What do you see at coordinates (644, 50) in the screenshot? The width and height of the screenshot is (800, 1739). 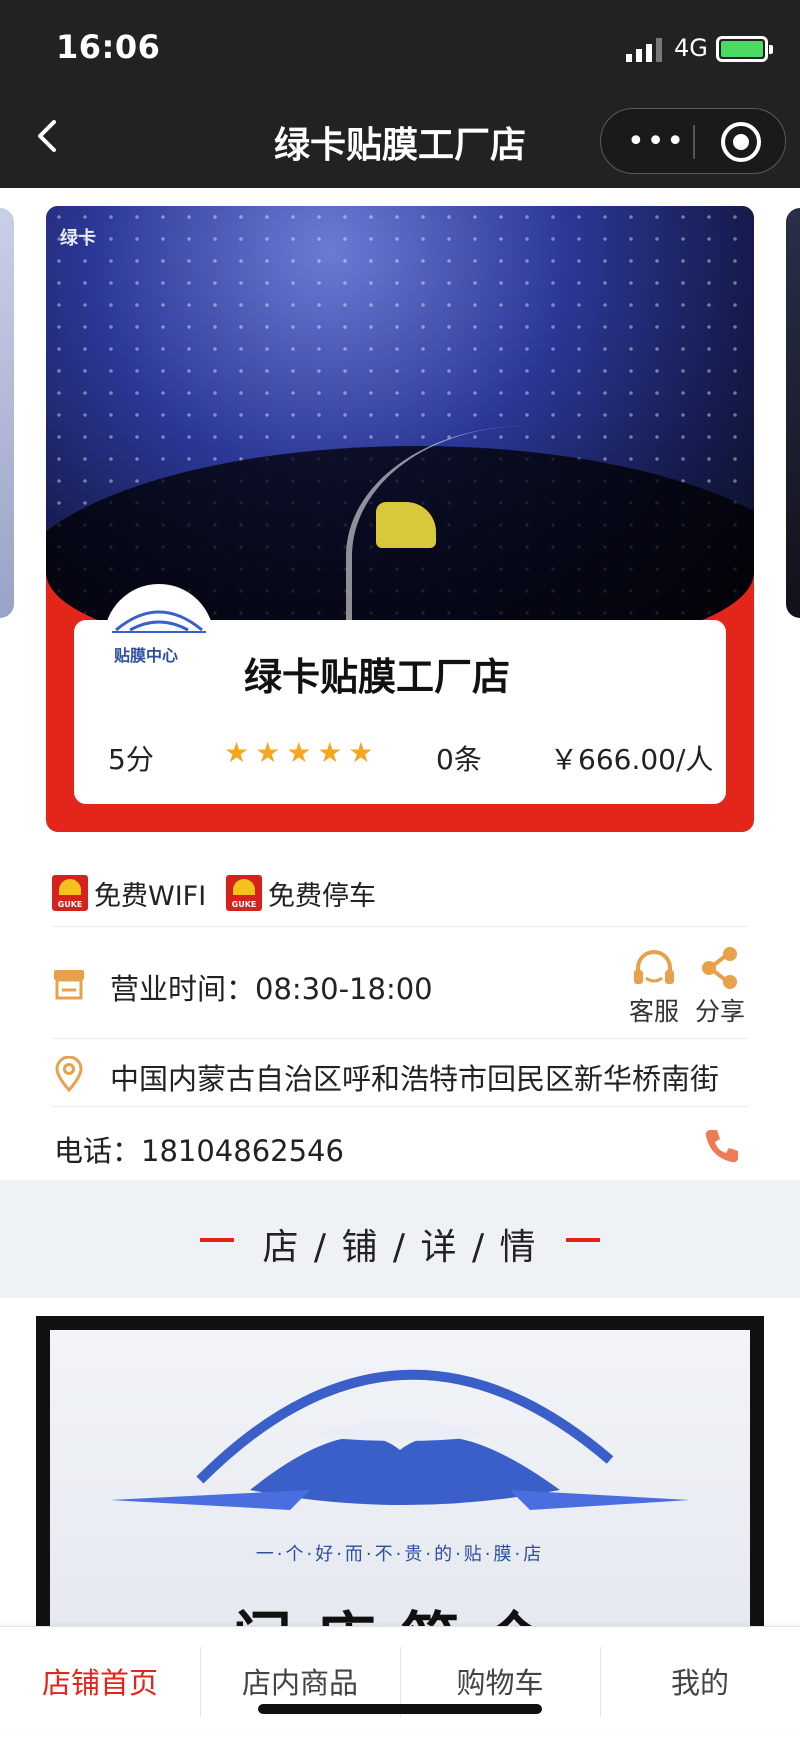 I see `signal-icon` at bounding box center [644, 50].